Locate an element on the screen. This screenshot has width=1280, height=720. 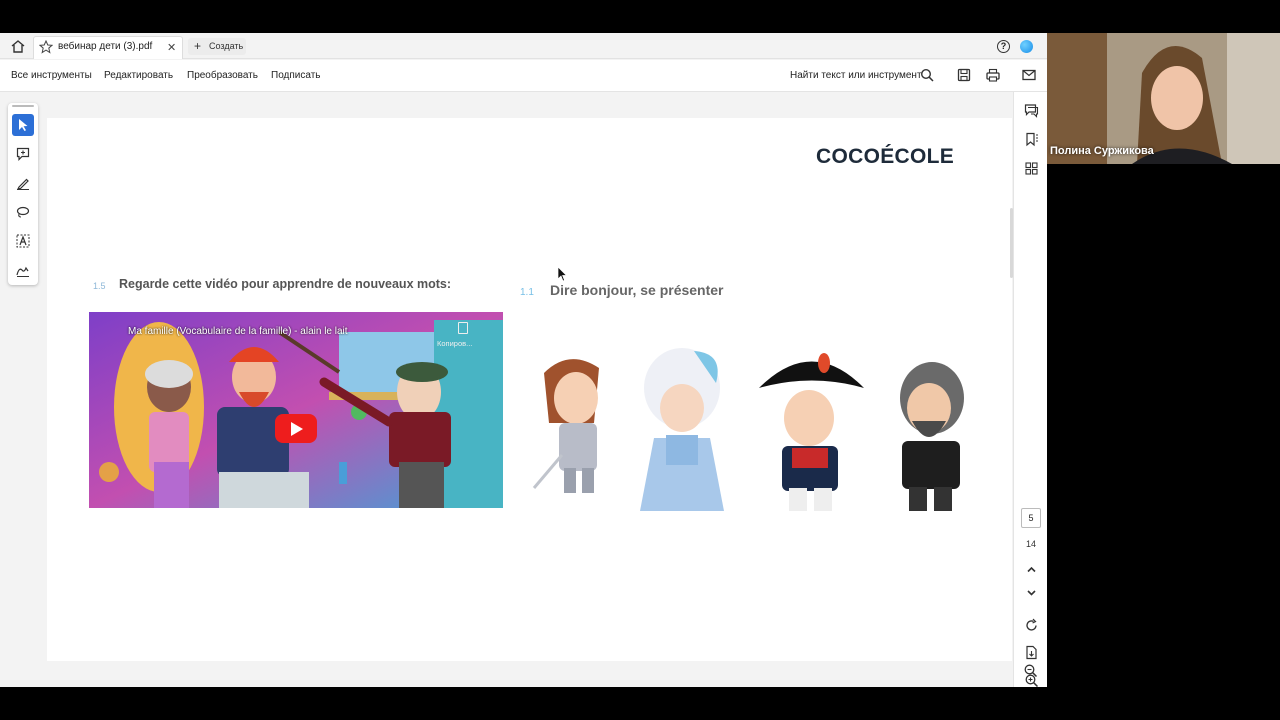
print-icon is located at coordinates (993, 75).